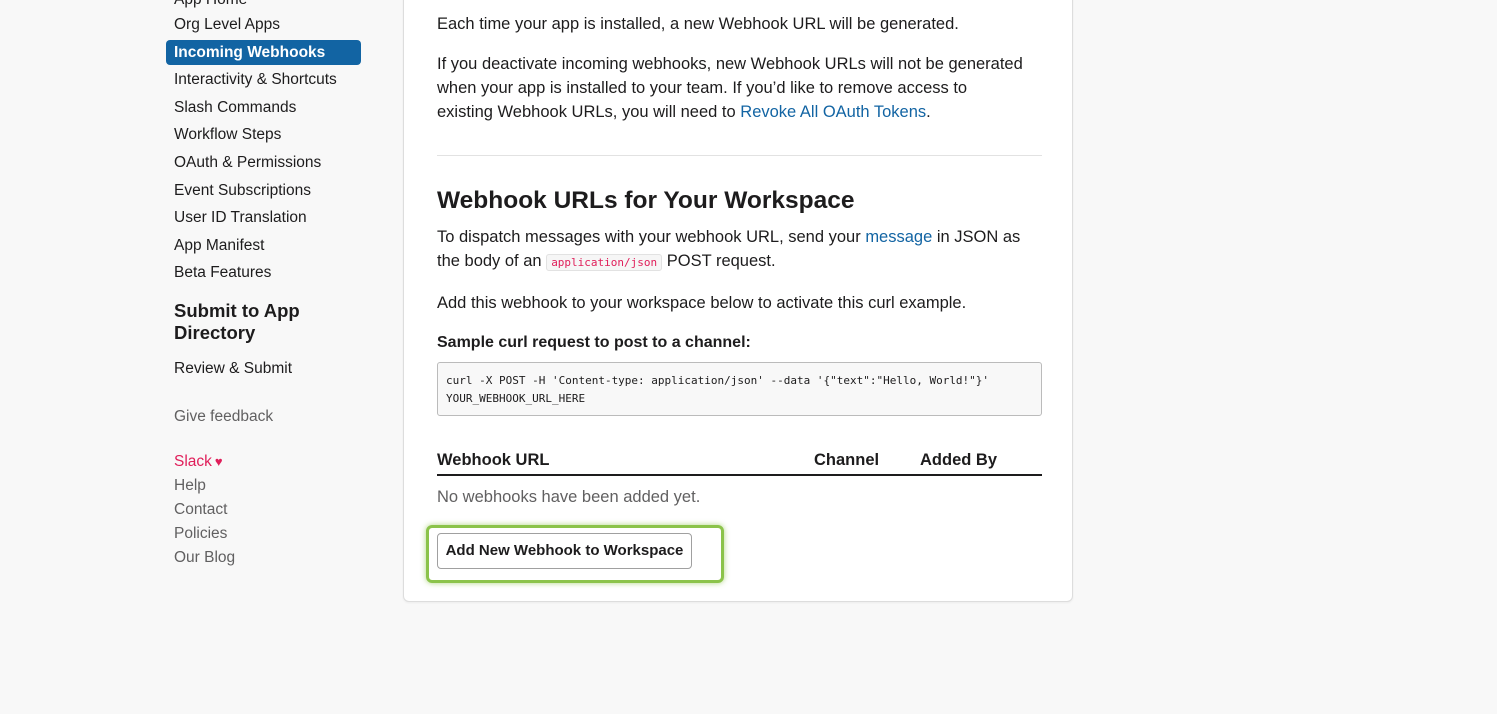  What do you see at coordinates (266, 134) in the screenshot?
I see `sidebar-item-workflow-steps: Workflow Steps` at bounding box center [266, 134].